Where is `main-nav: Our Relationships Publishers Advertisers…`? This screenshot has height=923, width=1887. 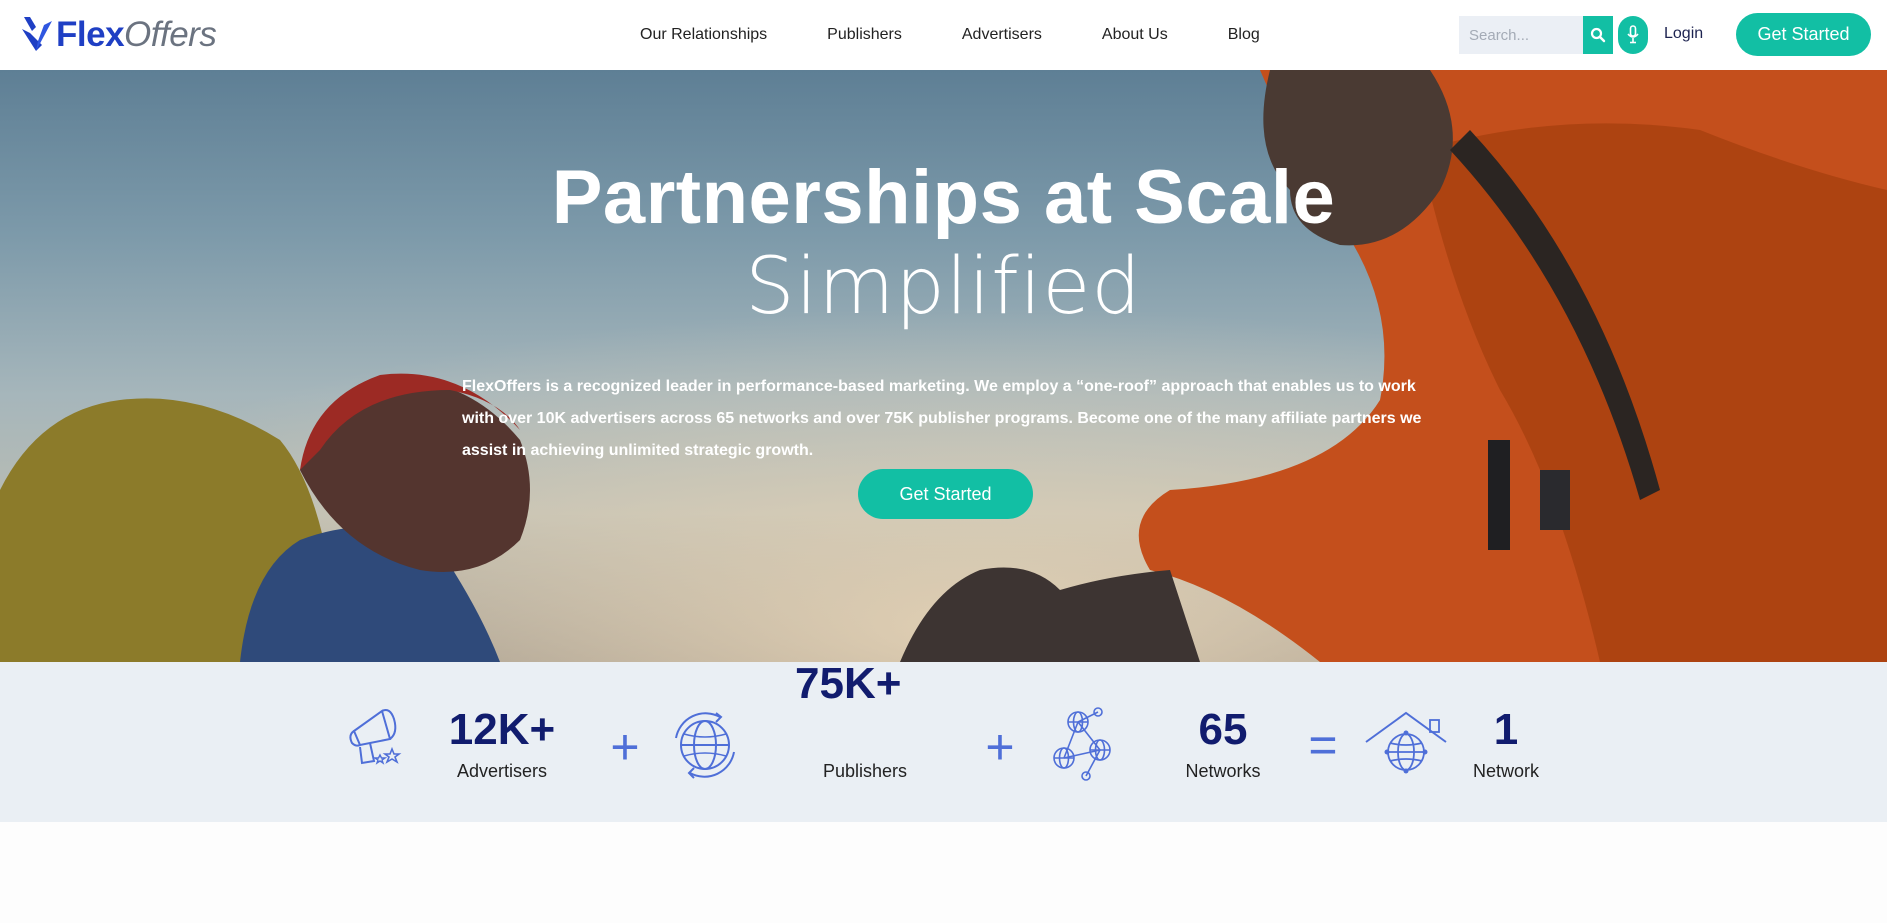
main-nav: Our Relationships Publishers Advertisers… is located at coordinates (980, 35).